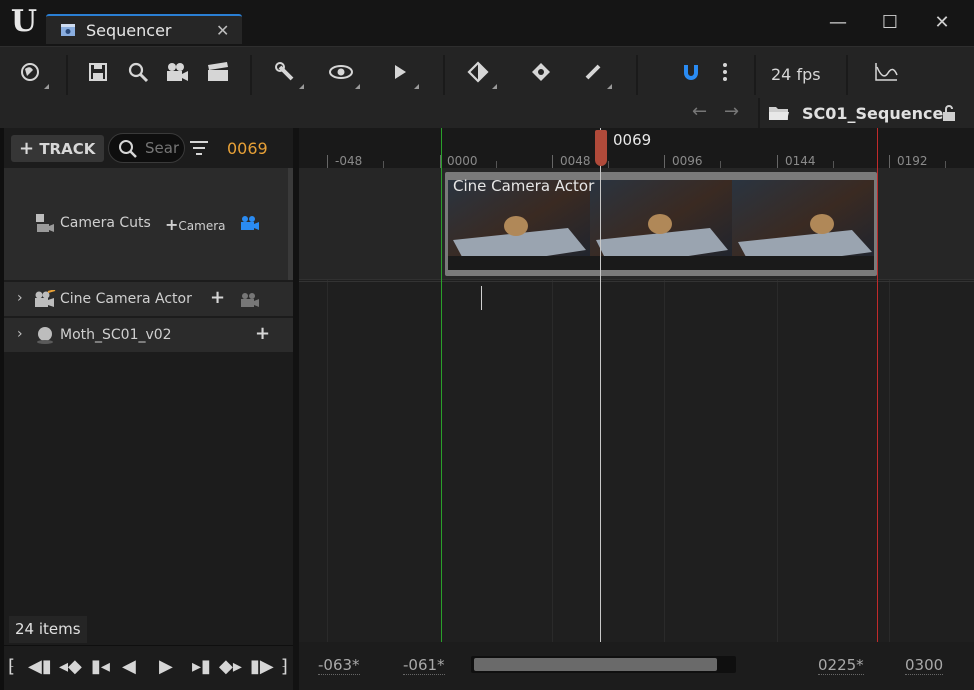 This screenshot has height=690, width=974. What do you see at coordinates (45, 298) in the screenshot?
I see `cine-camera-icon` at bounding box center [45, 298].